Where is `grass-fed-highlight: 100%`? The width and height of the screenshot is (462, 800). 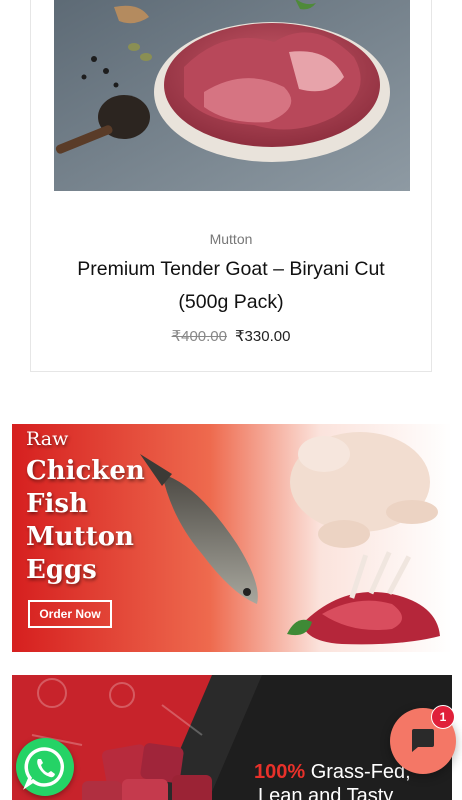
grass-fed-highlight: 100% is located at coordinates (280, 772).